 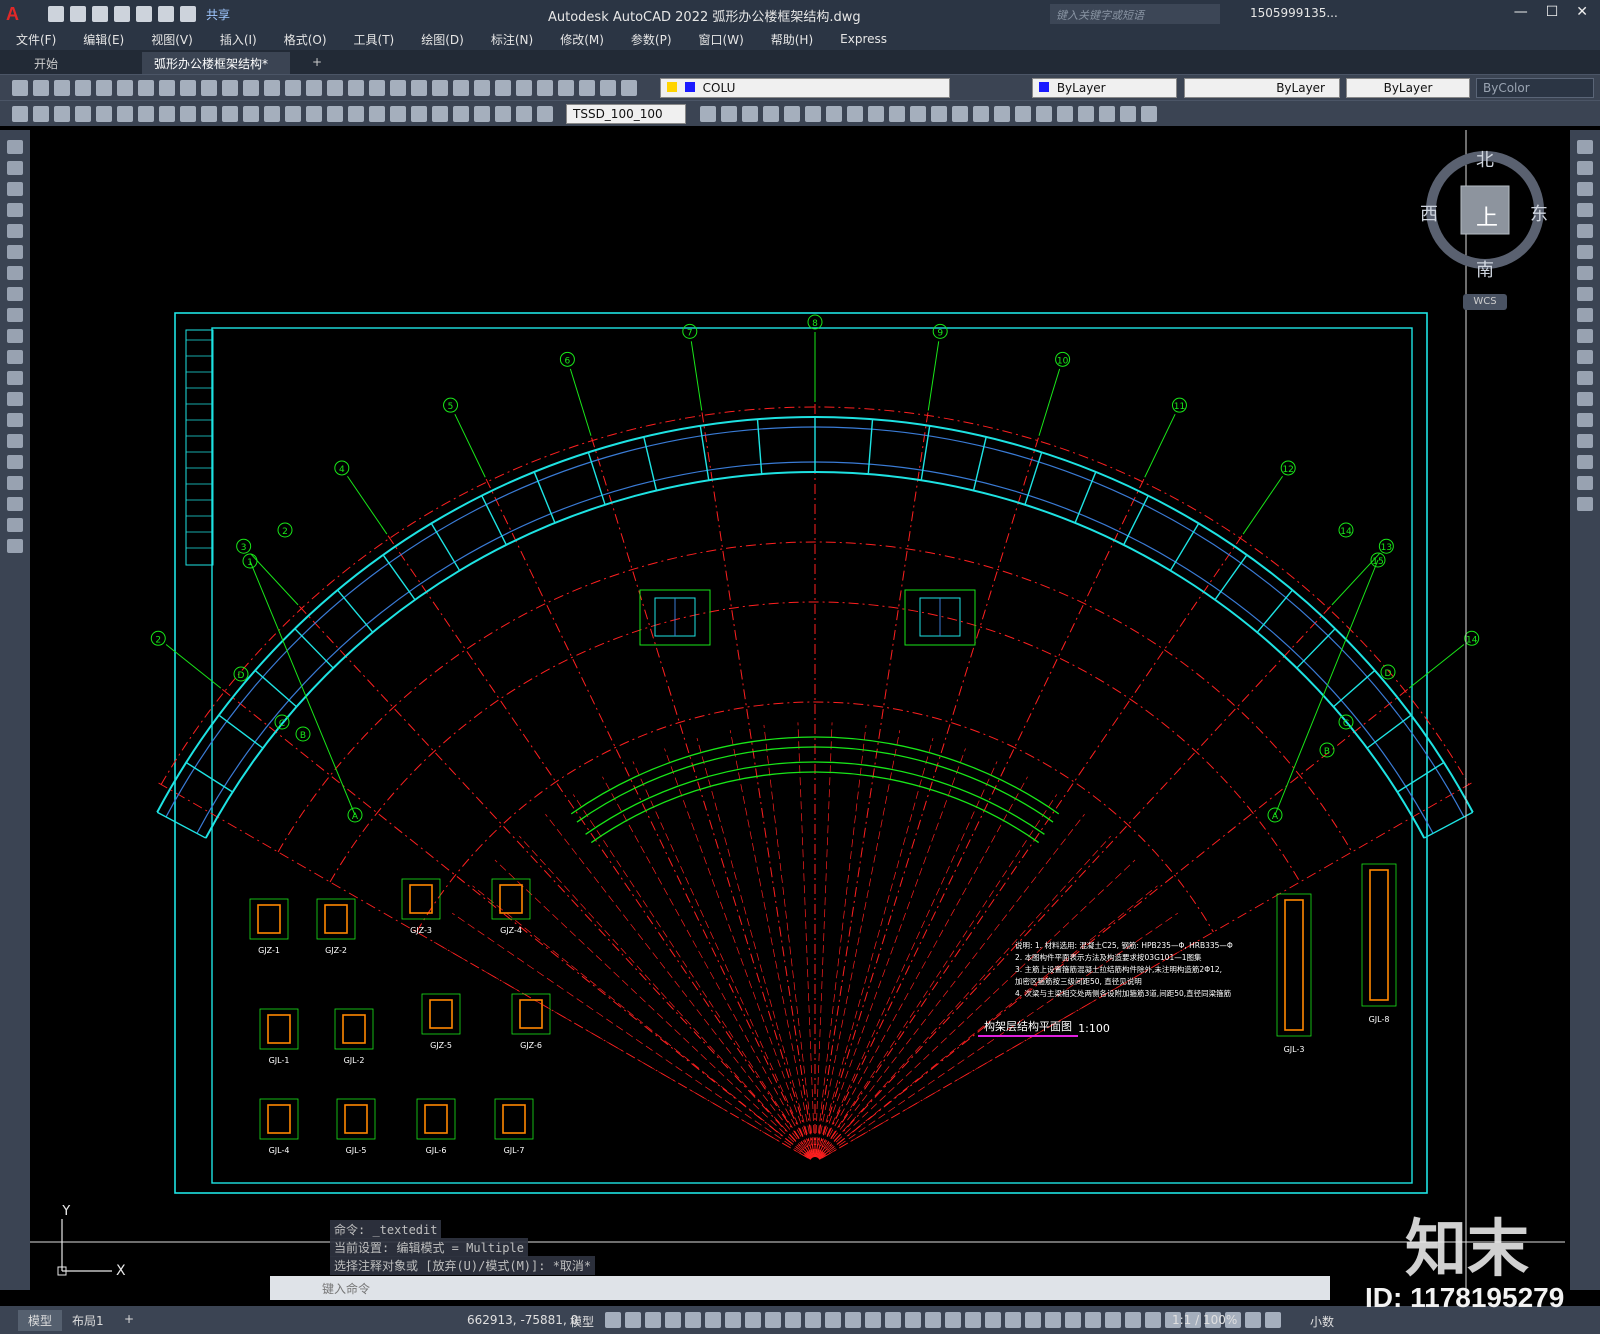 What do you see at coordinates (166, 14) in the screenshot?
I see `undo-icon` at bounding box center [166, 14].